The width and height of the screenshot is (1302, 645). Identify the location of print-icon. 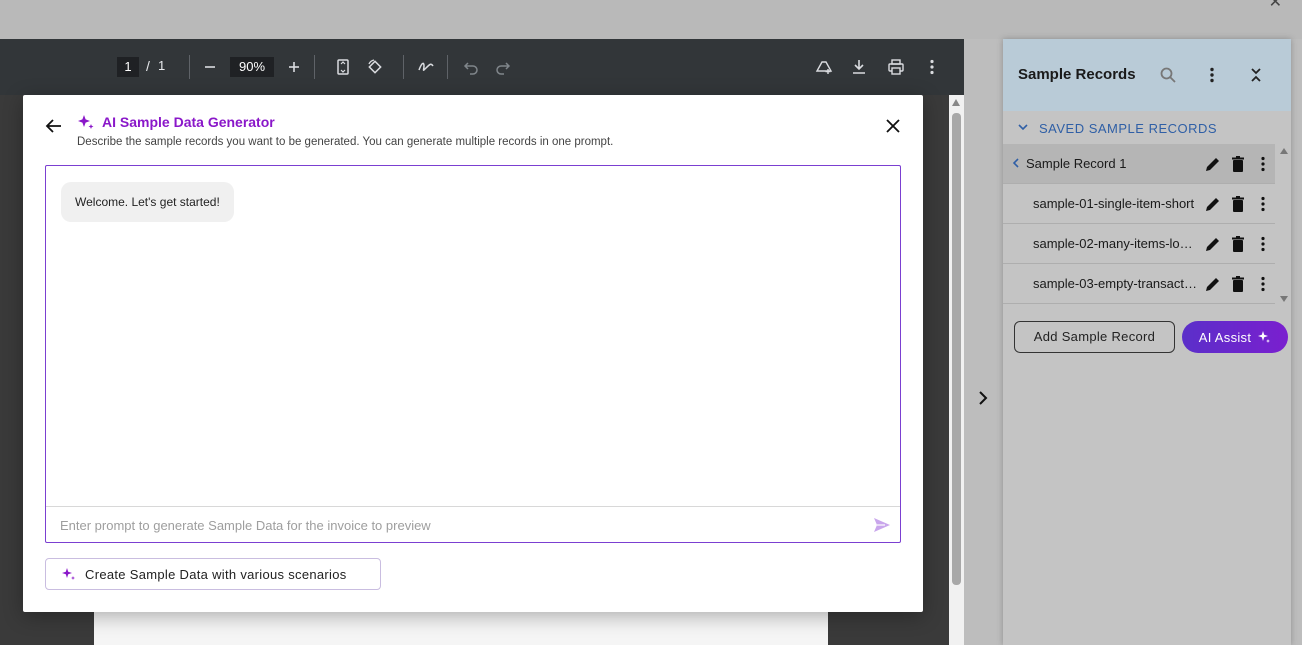
(896, 67).